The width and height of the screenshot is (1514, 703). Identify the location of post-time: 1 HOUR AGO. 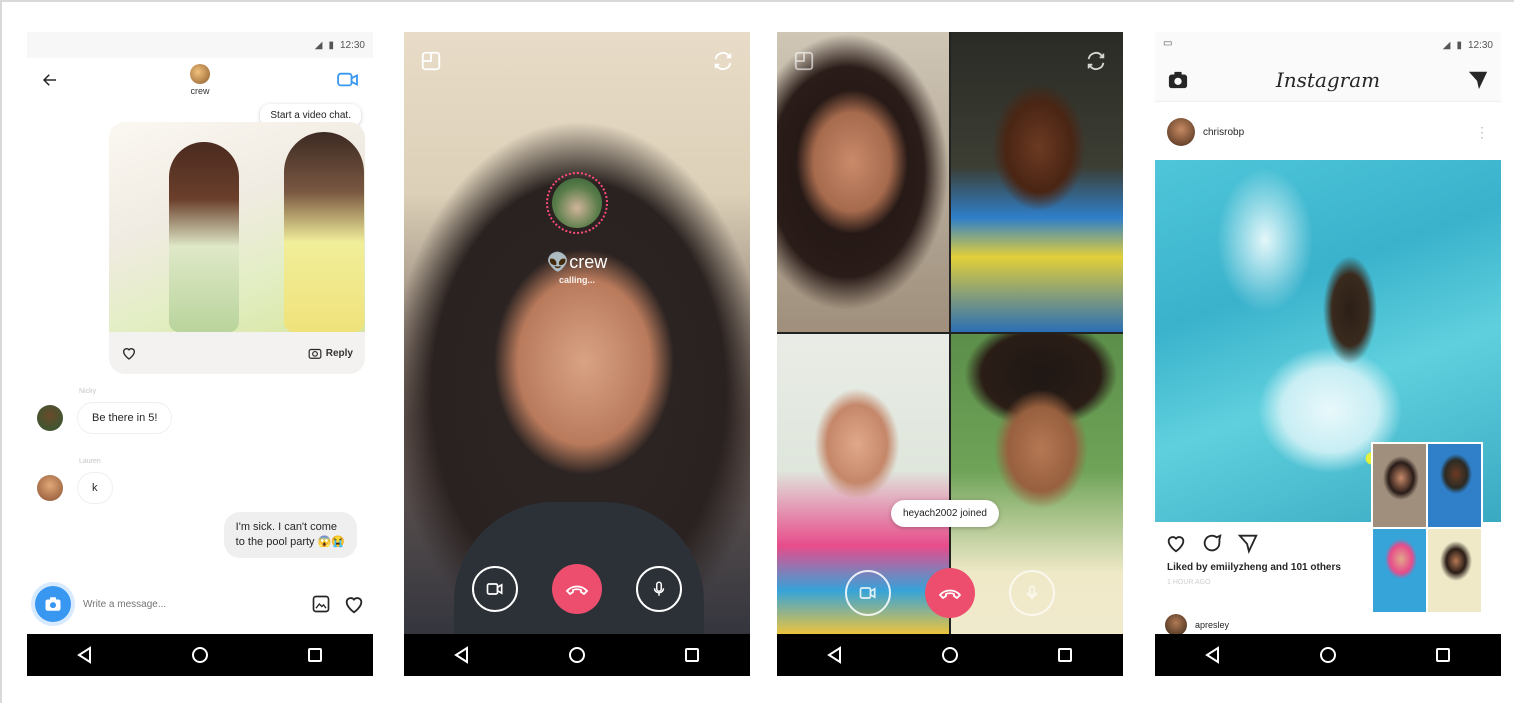
(1189, 582).